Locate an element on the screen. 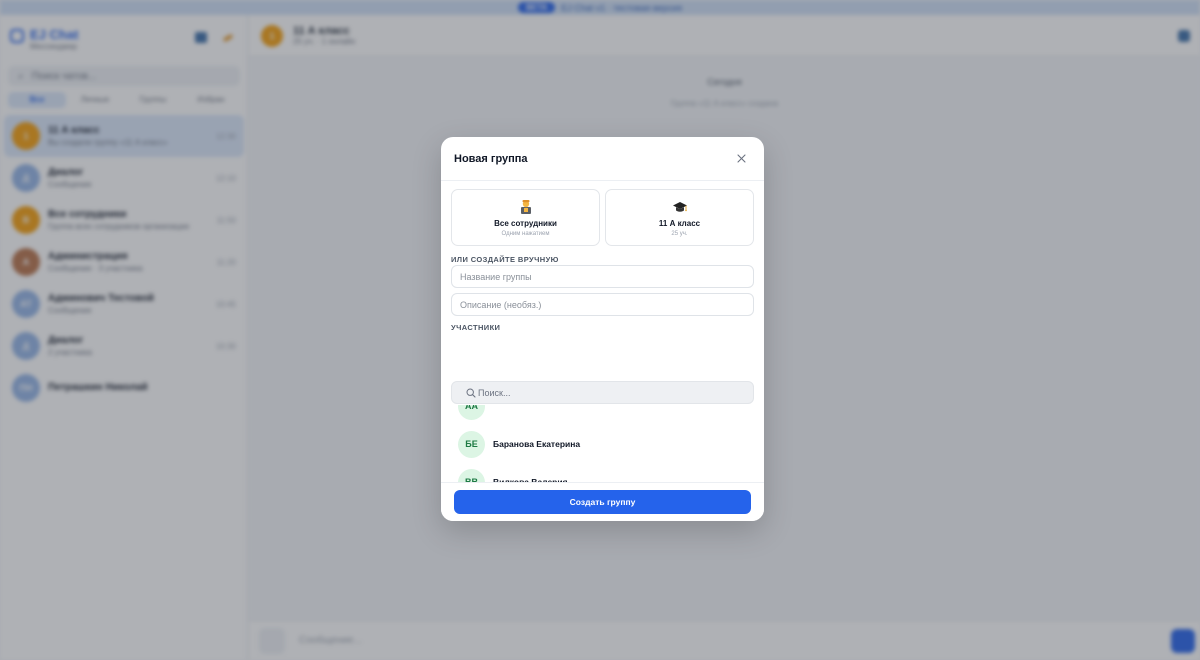  preset-subtitle: Одним нажатием is located at coordinates (525, 233).